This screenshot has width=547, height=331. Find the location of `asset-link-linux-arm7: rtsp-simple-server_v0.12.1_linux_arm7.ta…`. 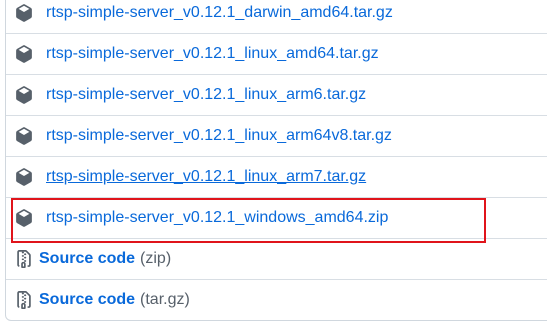

asset-link-linux-arm7: rtsp-simple-server_v0.12.1_linux_arm7.ta… is located at coordinates (206, 177).